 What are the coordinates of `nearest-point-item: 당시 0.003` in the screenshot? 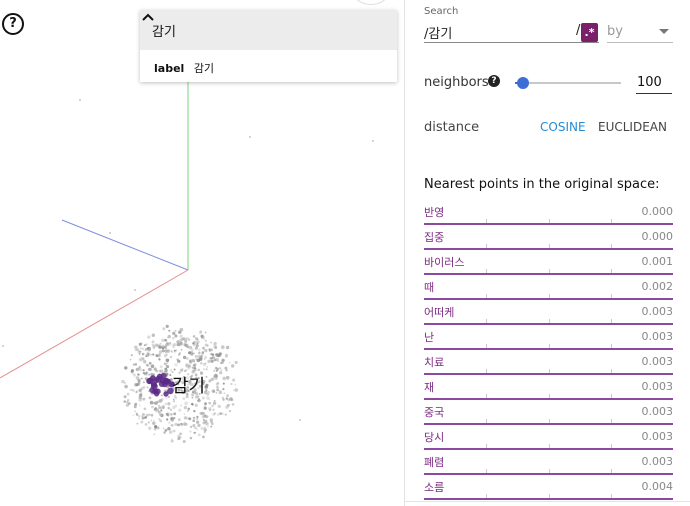 It's located at (548, 437).